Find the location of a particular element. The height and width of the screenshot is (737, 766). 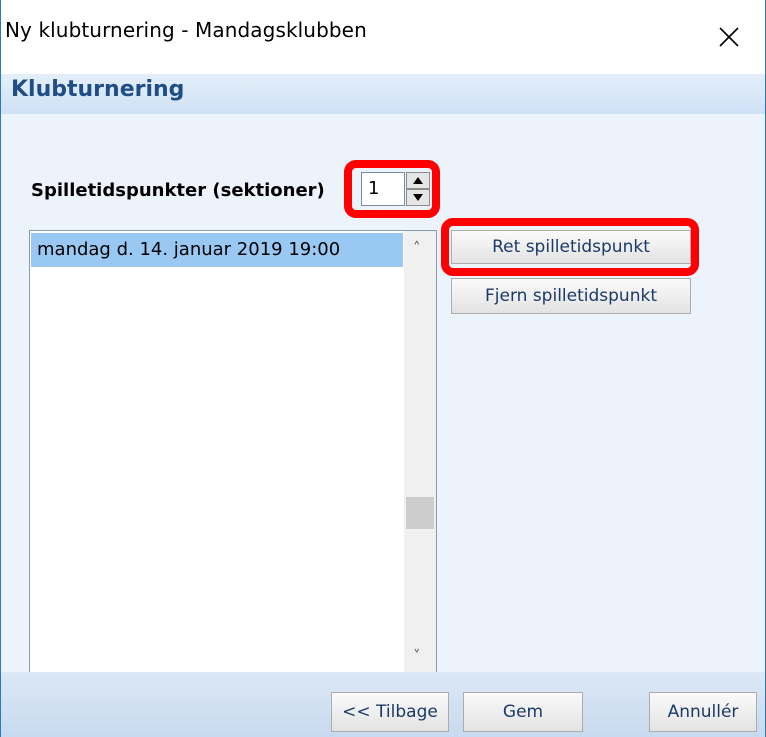

footer-bar: << Tilbage Gem Annullér is located at coordinates (383, 704).